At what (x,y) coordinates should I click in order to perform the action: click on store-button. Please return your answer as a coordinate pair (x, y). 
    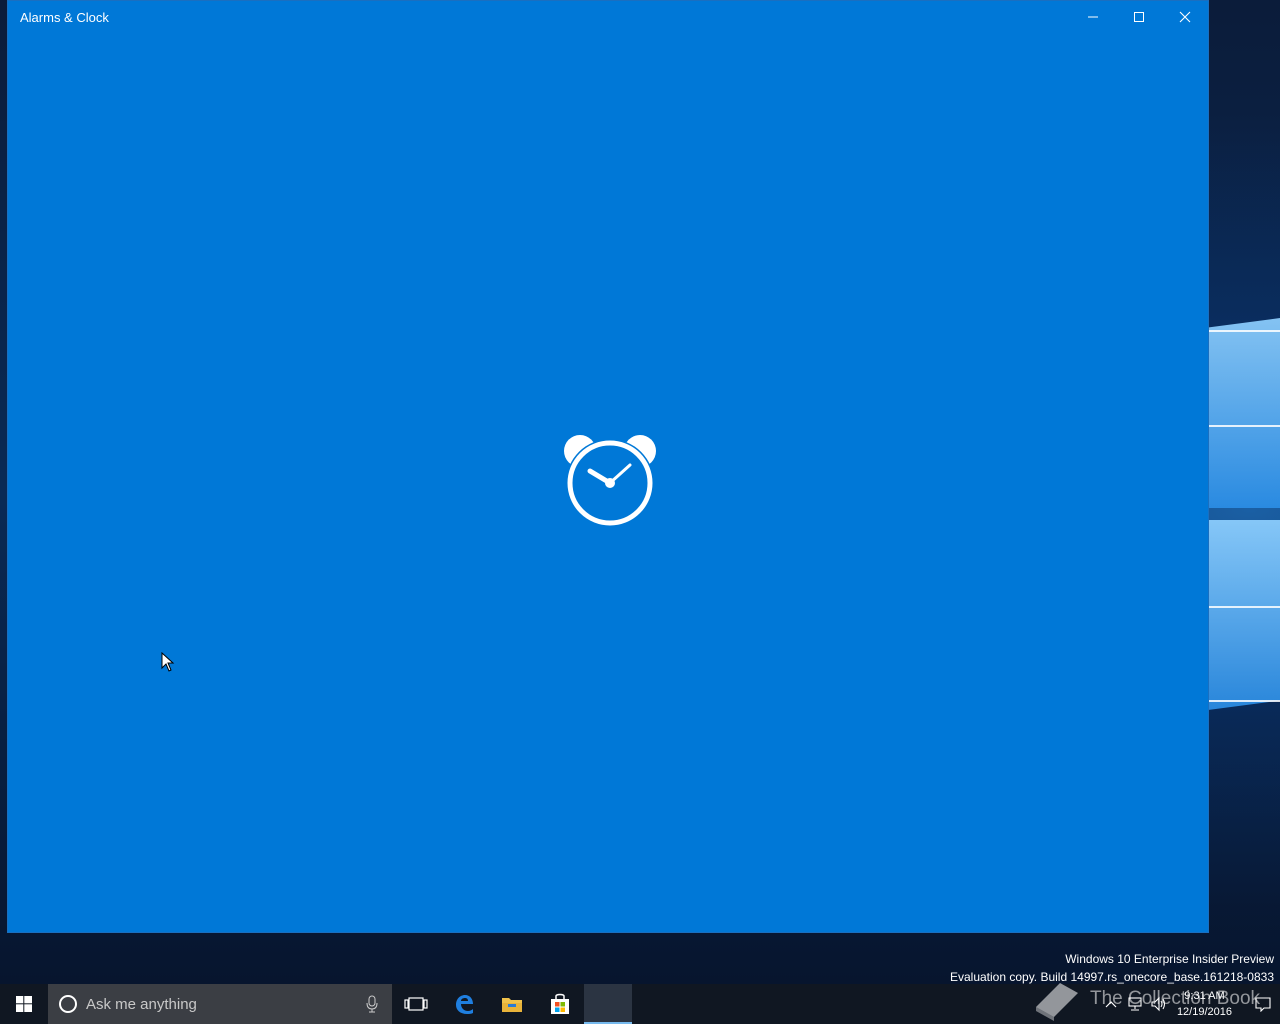
    Looking at the image, I should click on (560, 1004).